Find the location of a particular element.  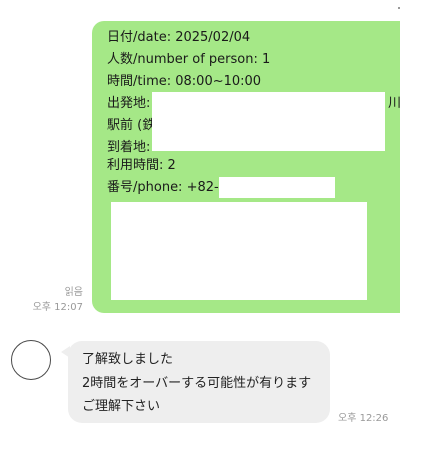

avatar is located at coordinates (31, 360).